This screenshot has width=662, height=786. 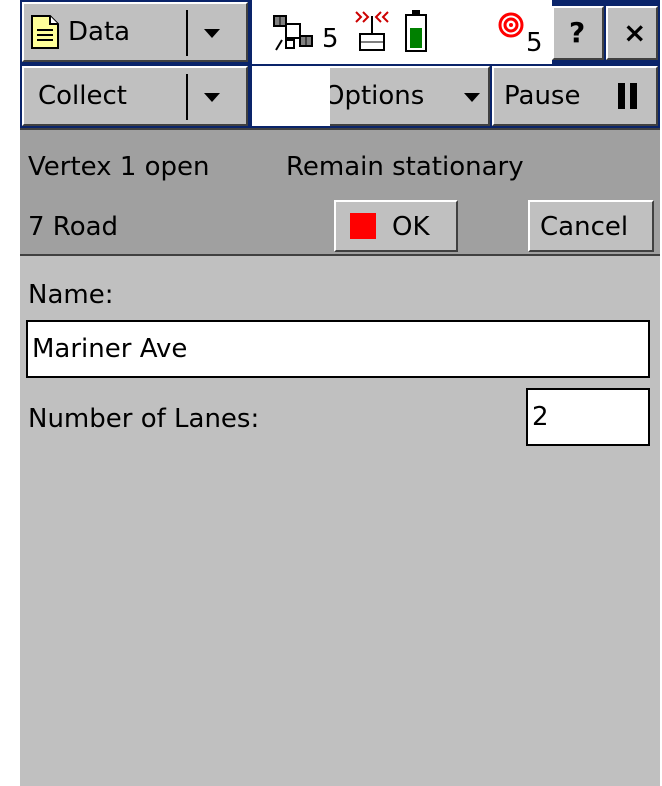 I want to click on pause-icon, so click(x=629, y=96).